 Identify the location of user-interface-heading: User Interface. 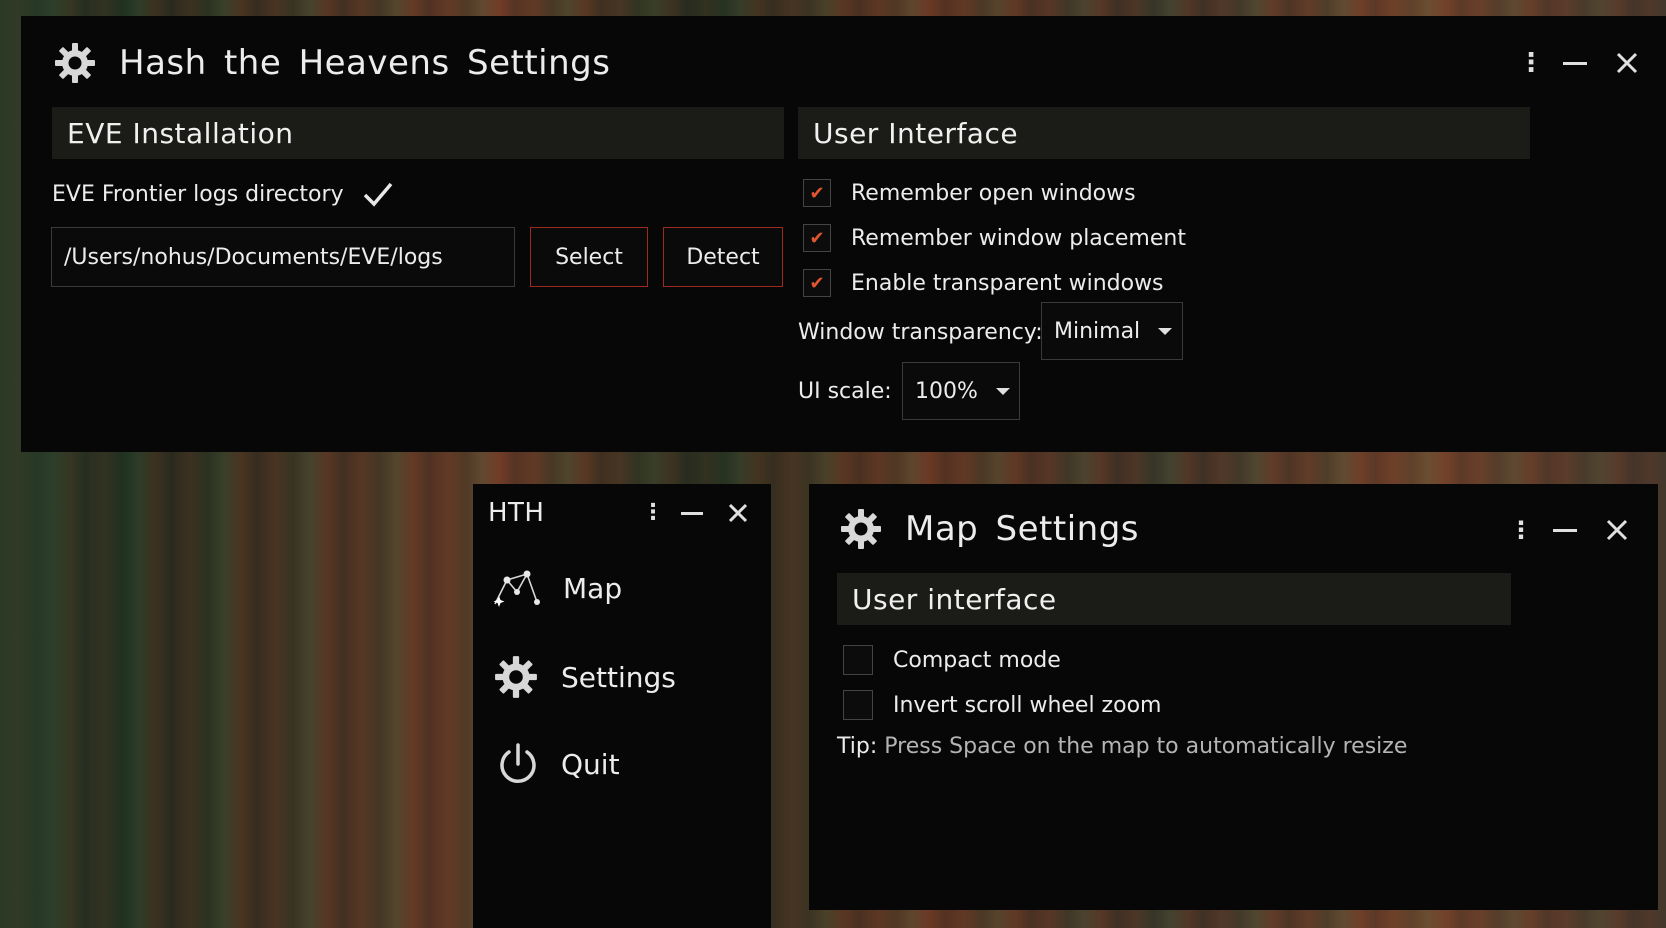
(1164, 133).